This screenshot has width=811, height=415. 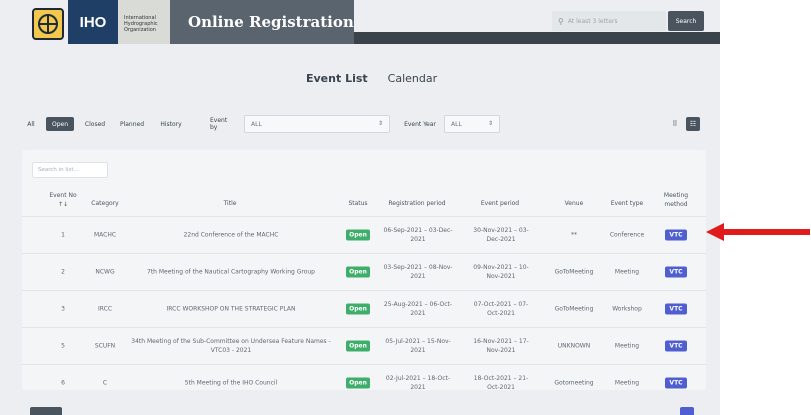 What do you see at coordinates (31, 124) in the screenshot?
I see `filter-all: All` at bounding box center [31, 124].